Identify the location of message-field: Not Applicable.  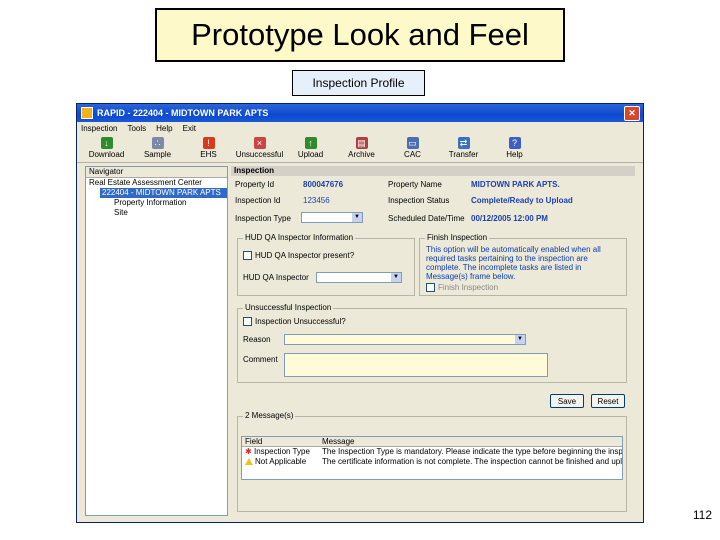
(281, 461).